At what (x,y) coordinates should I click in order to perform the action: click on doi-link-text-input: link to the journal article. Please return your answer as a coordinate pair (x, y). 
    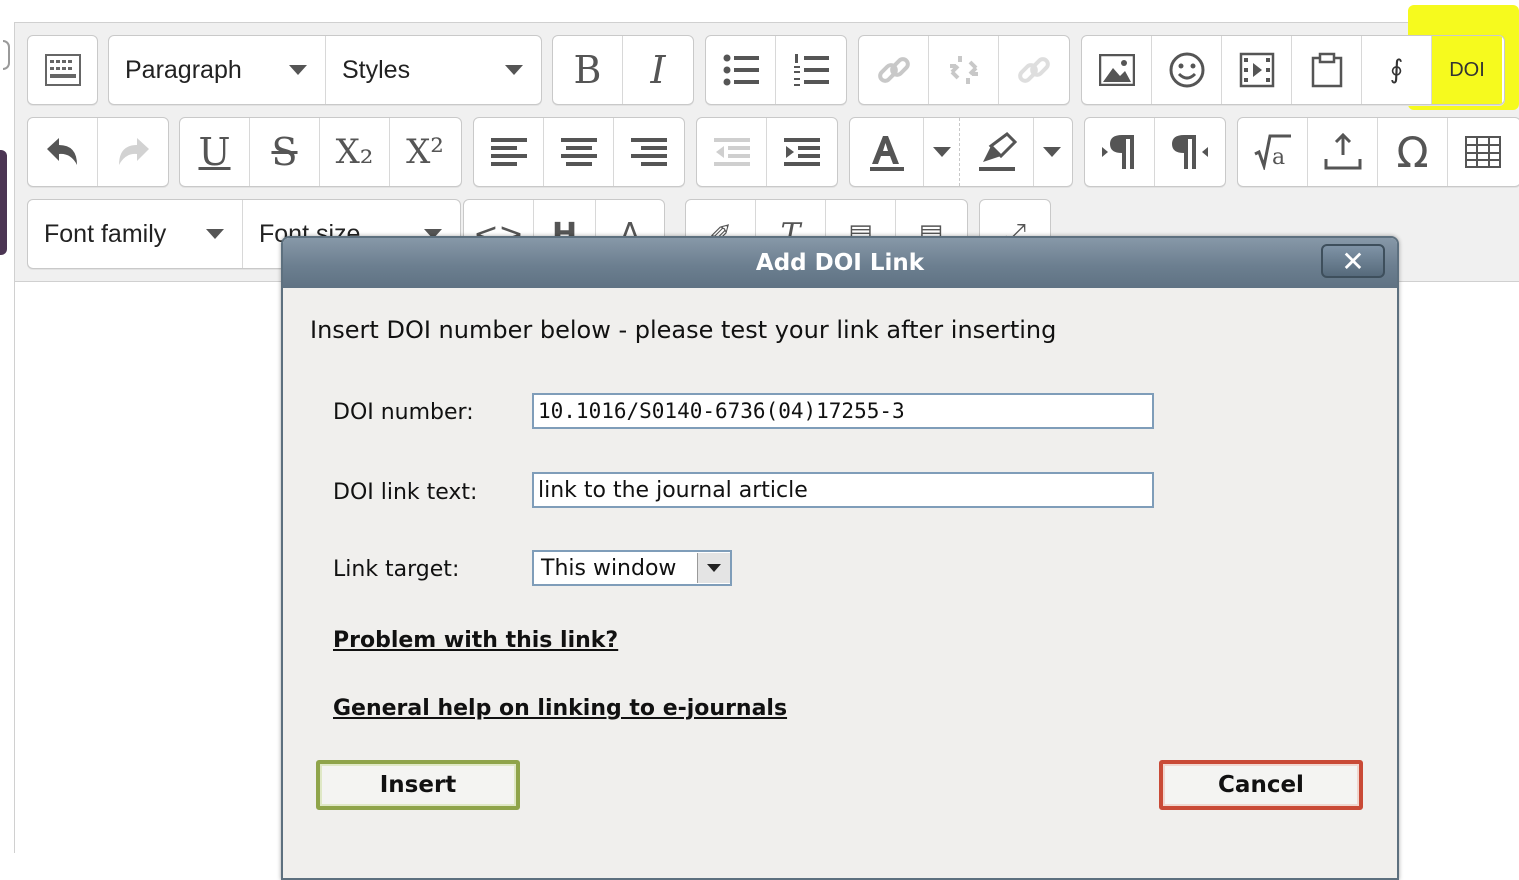
    Looking at the image, I should click on (843, 490).